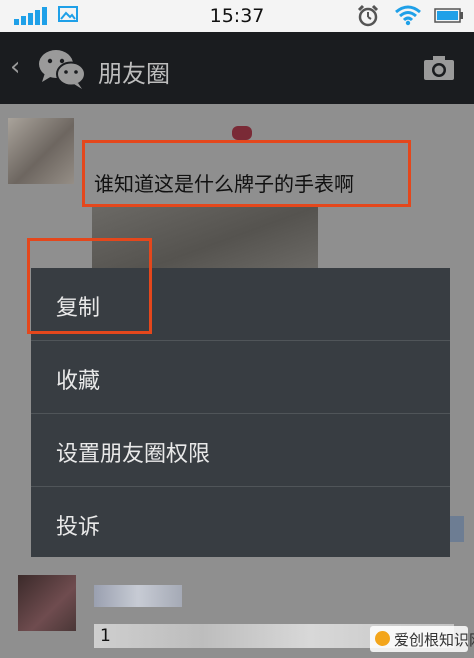 The width and height of the screenshot is (474, 658). I want to click on menu-item-label: 收藏, so click(78, 381).